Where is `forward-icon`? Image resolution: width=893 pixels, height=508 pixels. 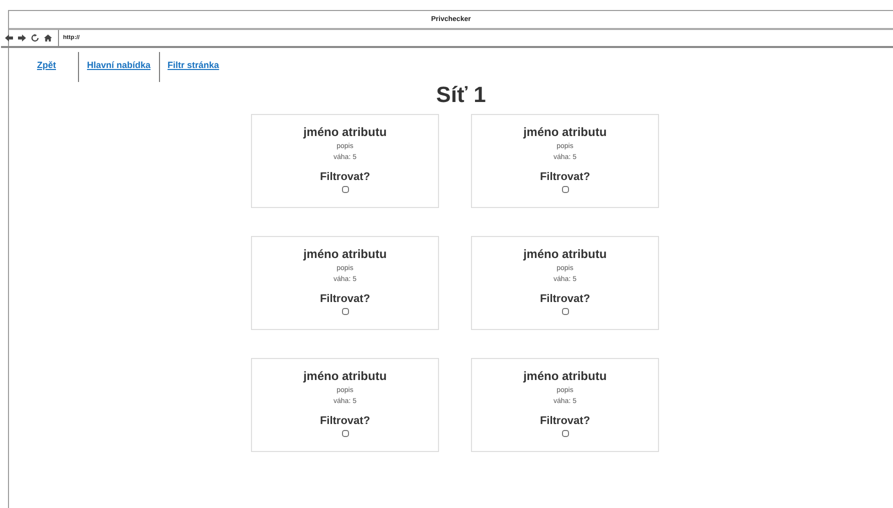
forward-icon is located at coordinates (22, 38).